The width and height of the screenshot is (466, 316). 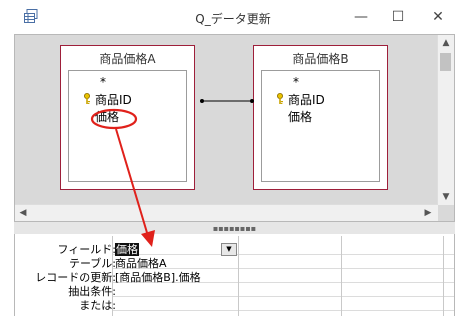 I want to click on table-title: 商品価格A, so click(x=127, y=59).